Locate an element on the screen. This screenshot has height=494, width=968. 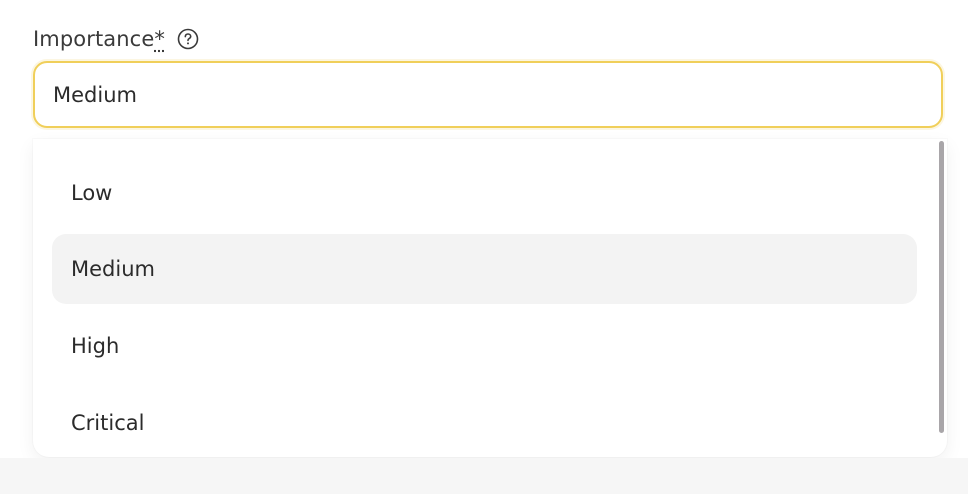
field-label-row: Importance * is located at coordinates (116, 39).